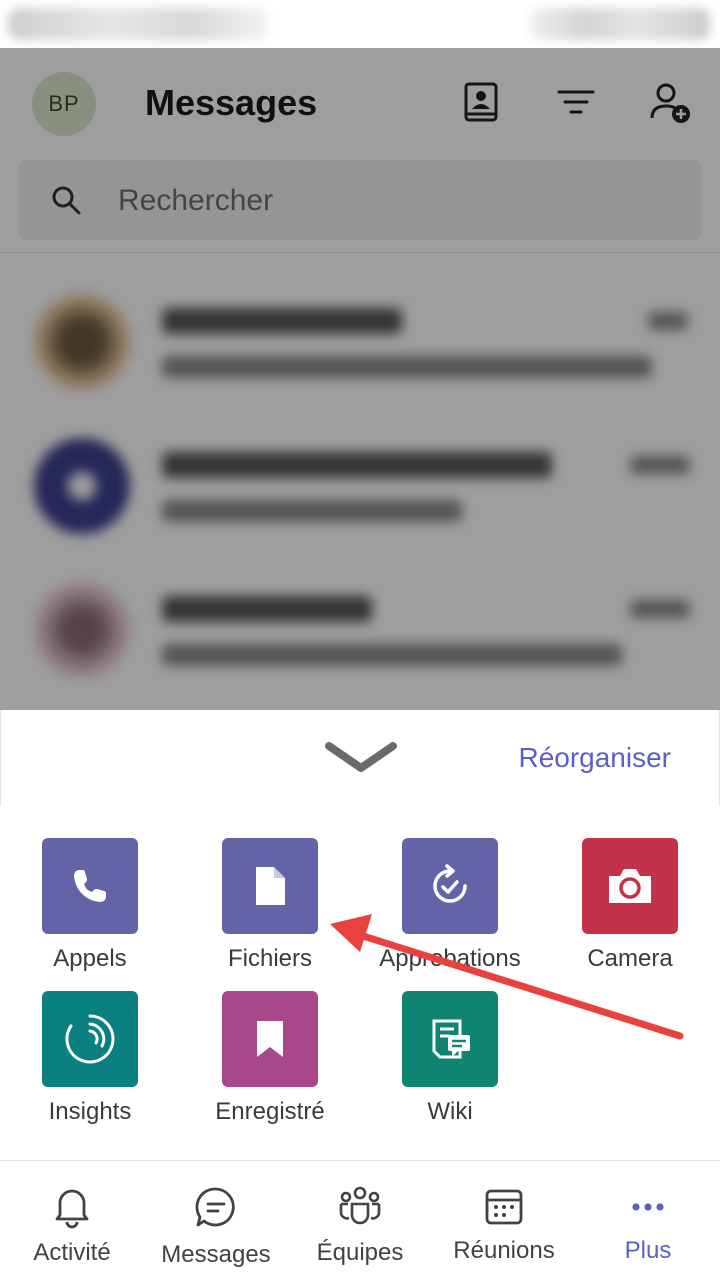 The width and height of the screenshot is (720, 1280). Describe the element at coordinates (576, 102) in the screenshot. I see `filter-icon` at that location.